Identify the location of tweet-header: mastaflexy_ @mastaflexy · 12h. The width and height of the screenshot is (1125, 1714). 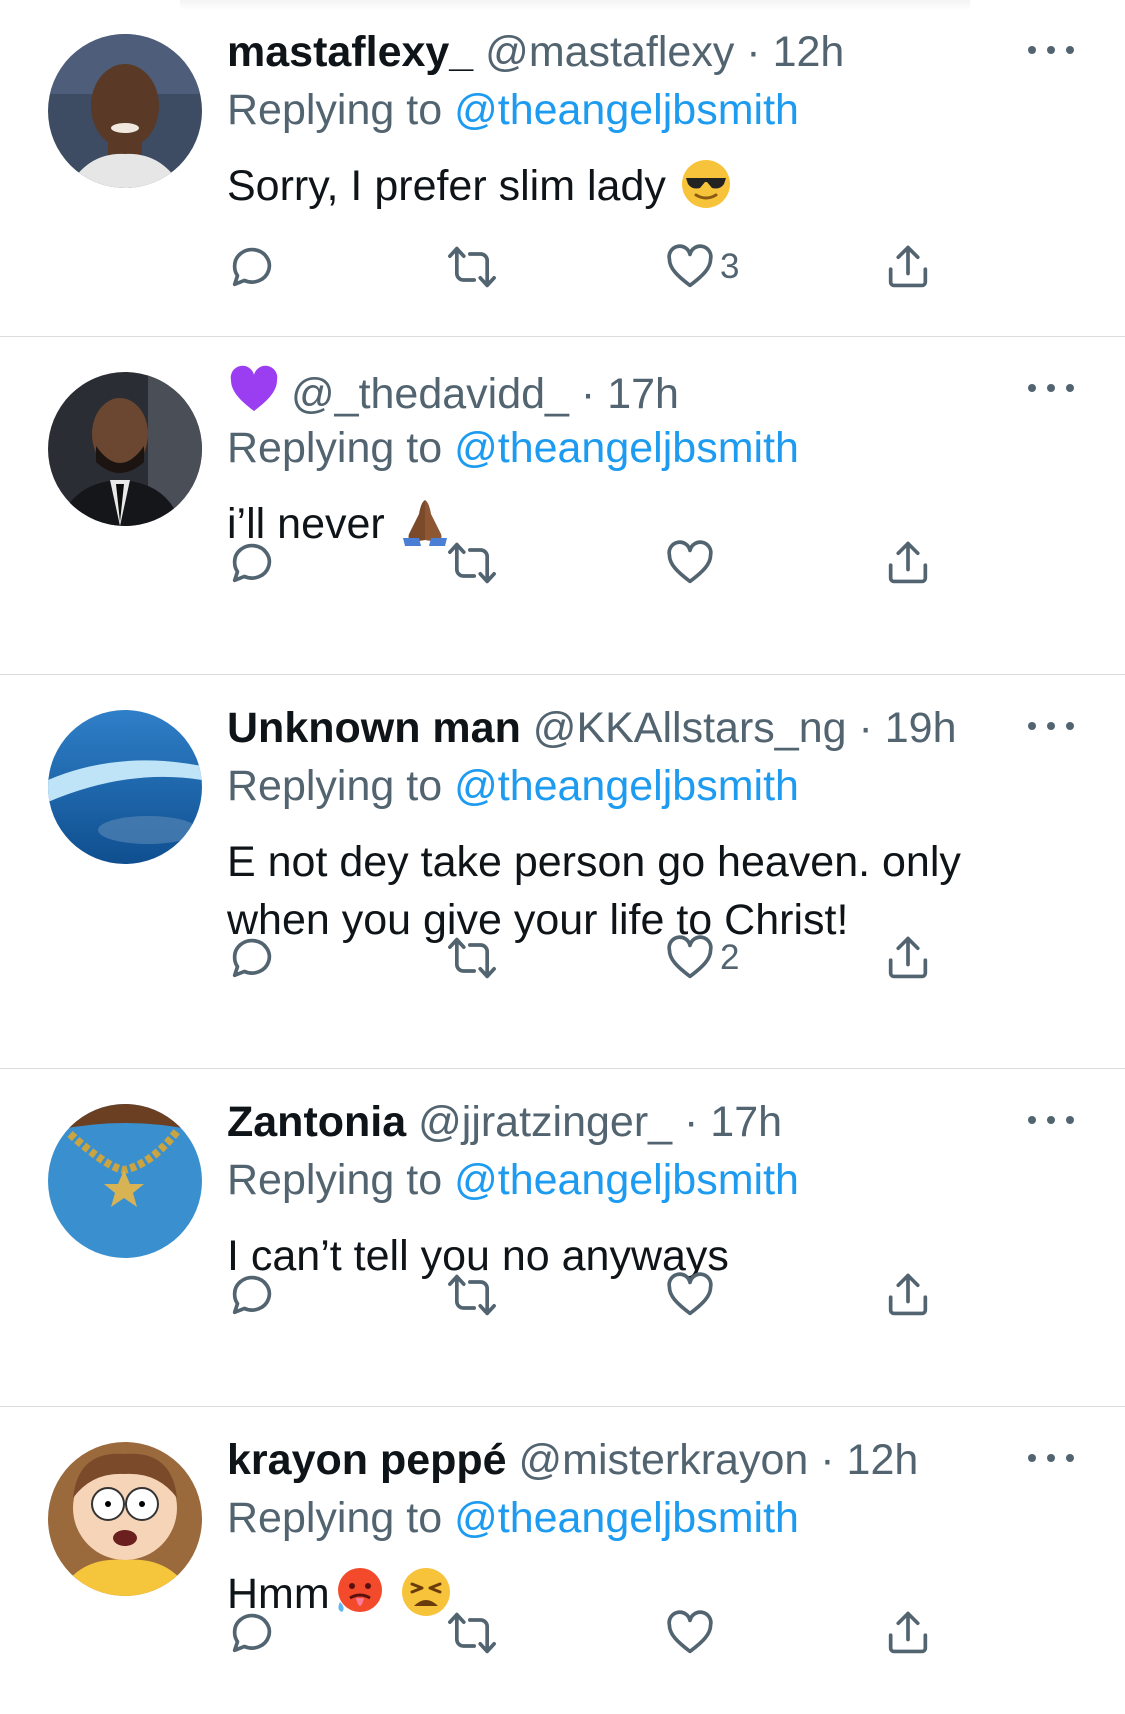
(535, 52).